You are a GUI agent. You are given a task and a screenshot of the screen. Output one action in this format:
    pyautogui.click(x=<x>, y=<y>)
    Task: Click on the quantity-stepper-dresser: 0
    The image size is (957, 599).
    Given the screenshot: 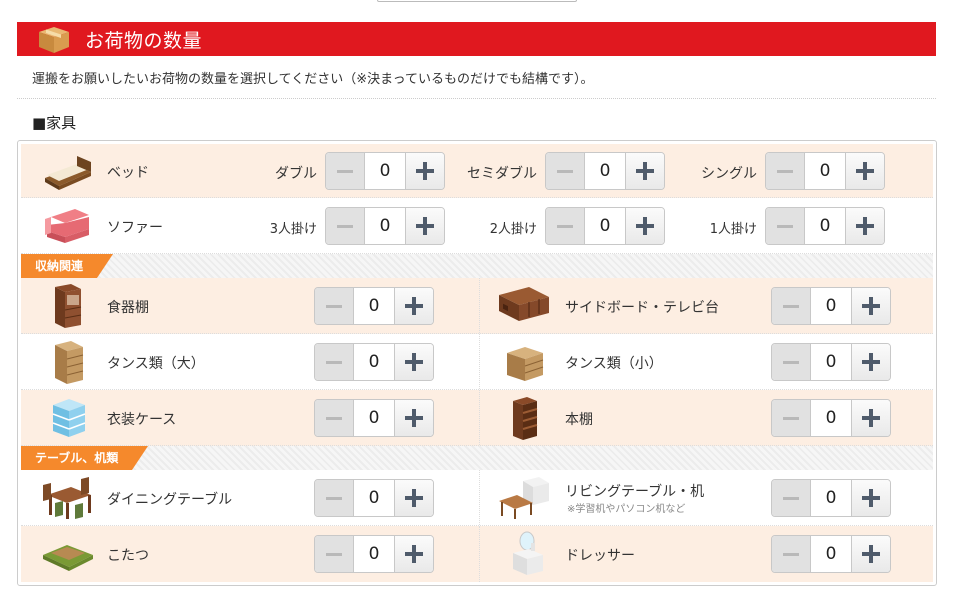 What is the action you would take?
    pyautogui.click(x=831, y=554)
    